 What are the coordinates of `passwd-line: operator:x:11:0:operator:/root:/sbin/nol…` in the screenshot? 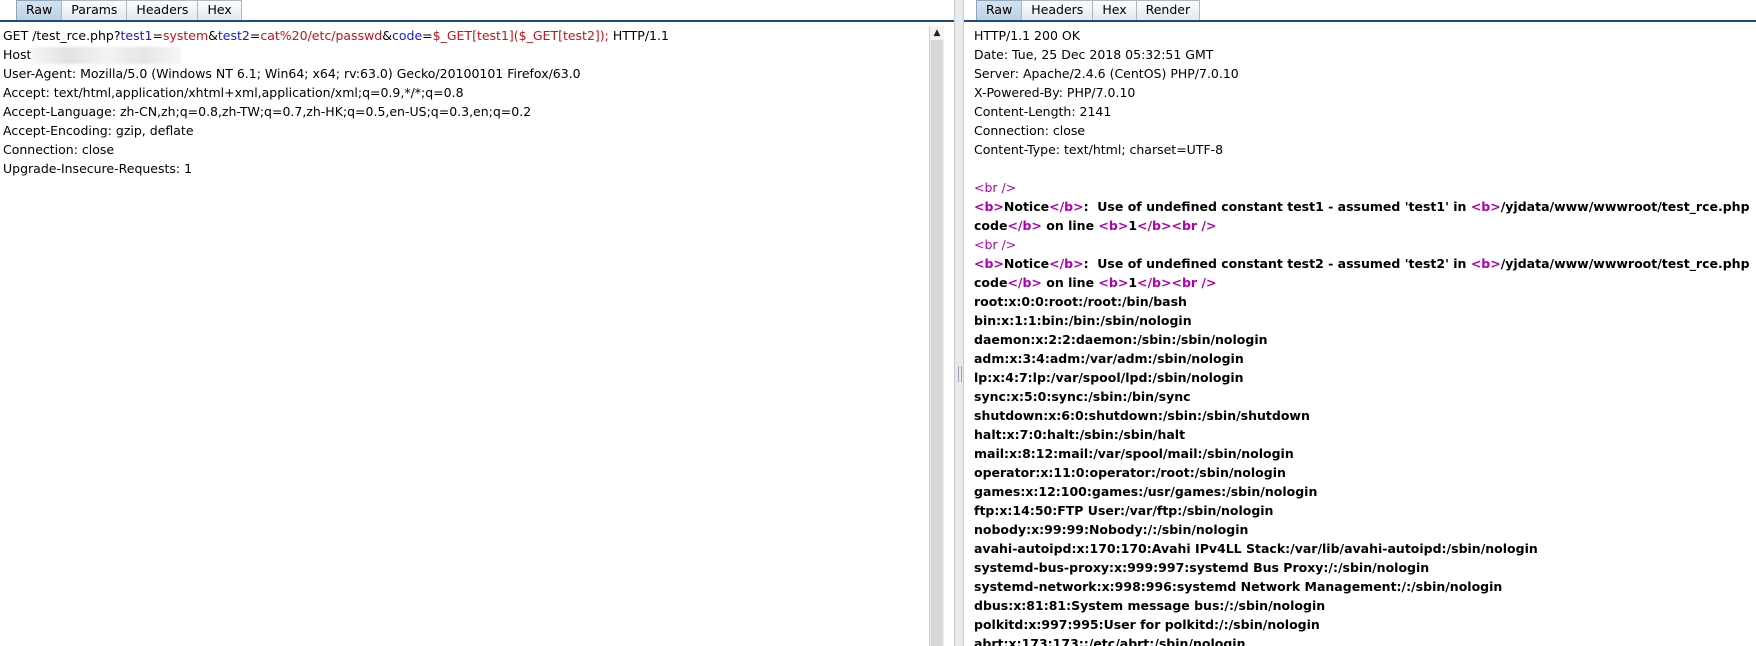 It's located at (1130, 472).